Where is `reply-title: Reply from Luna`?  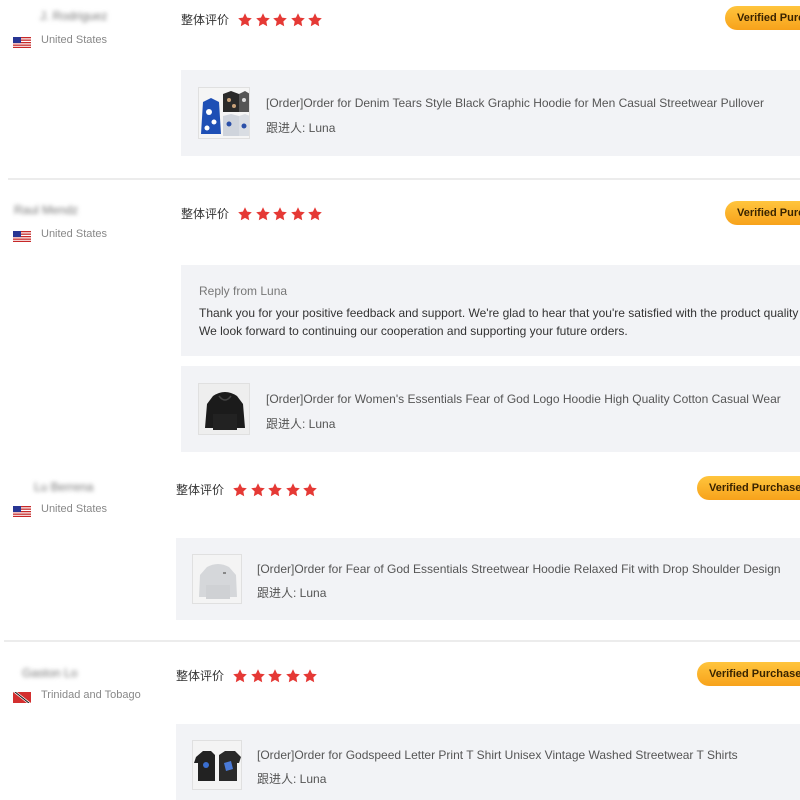 reply-title: Reply from Luna is located at coordinates (243, 291).